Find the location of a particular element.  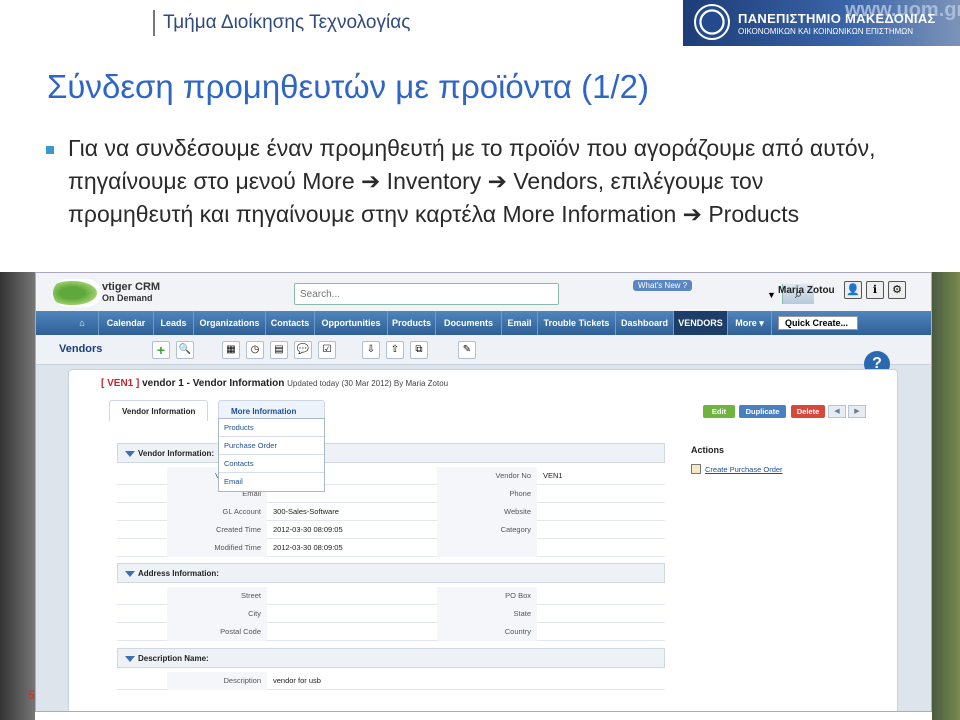

logo-line2: On Demand is located at coordinates (127, 298).